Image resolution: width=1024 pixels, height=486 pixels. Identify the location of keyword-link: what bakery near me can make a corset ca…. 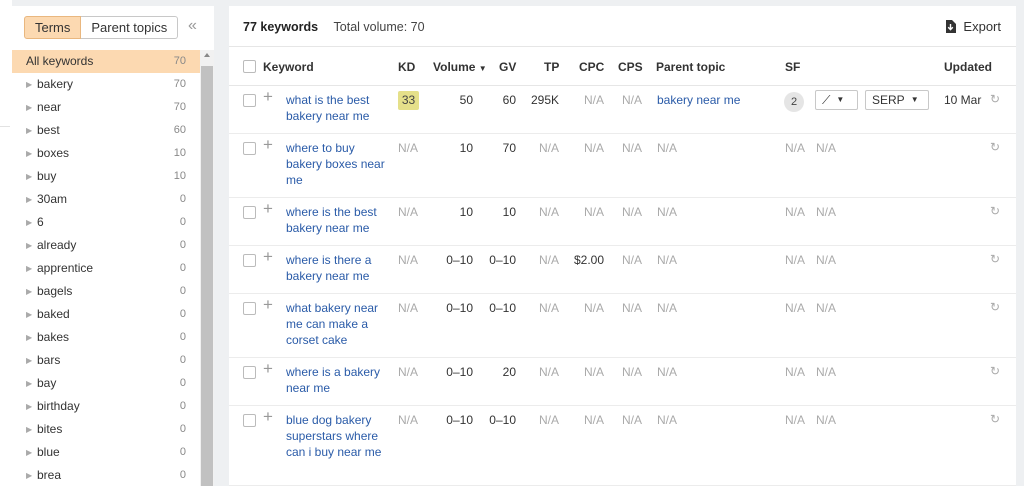
(336, 324).